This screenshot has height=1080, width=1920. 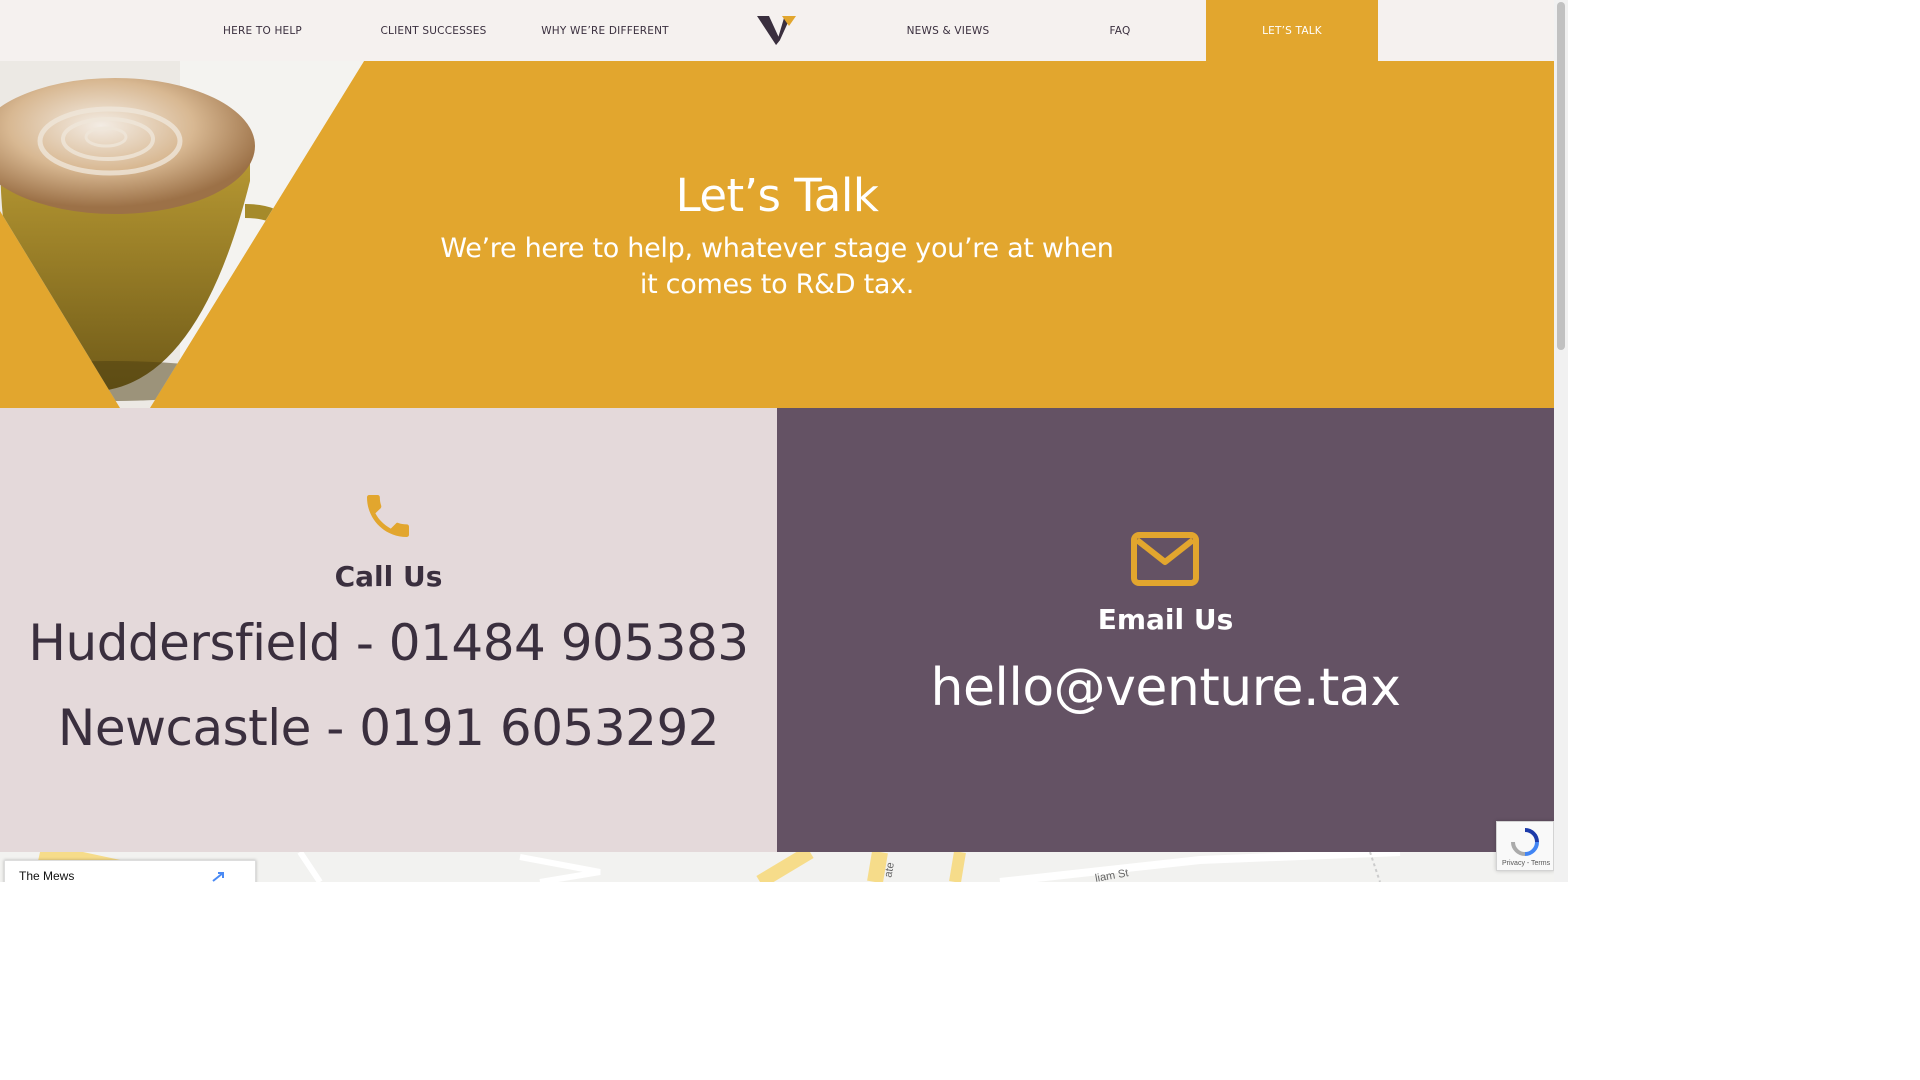 What do you see at coordinates (1120, 30) in the screenshot?
I see `nav-faq: FAQ` at bounding box center [1120, 30].